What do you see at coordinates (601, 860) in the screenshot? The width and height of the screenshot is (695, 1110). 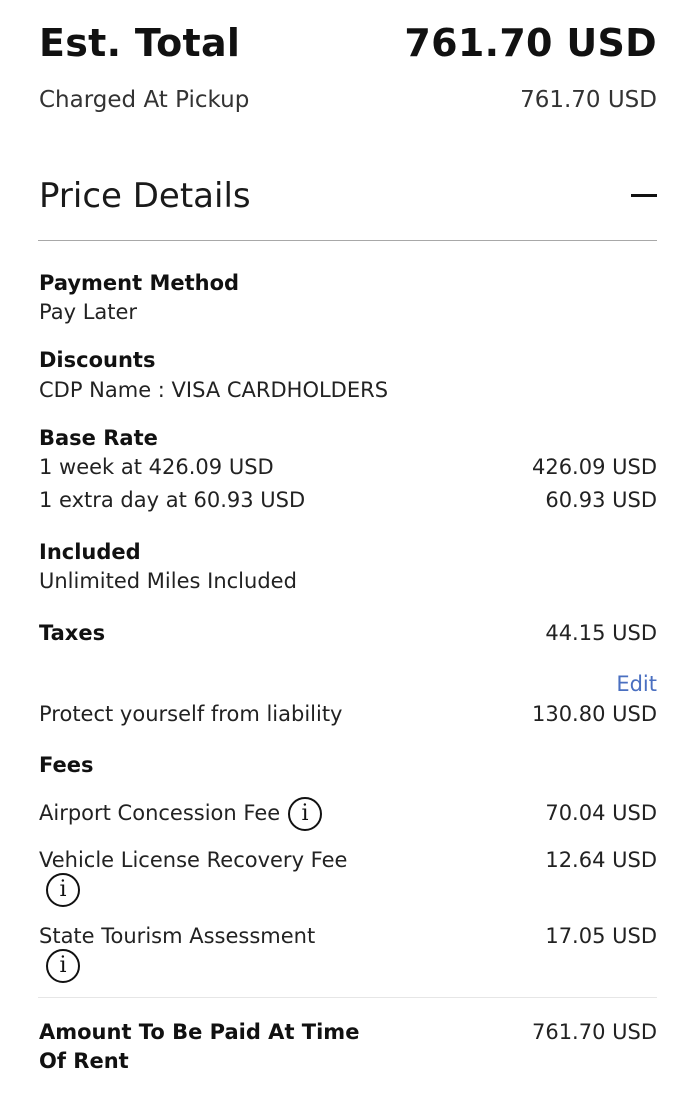 I see `fee-amount: 12.64 USD` at bounding box center [601, 860].